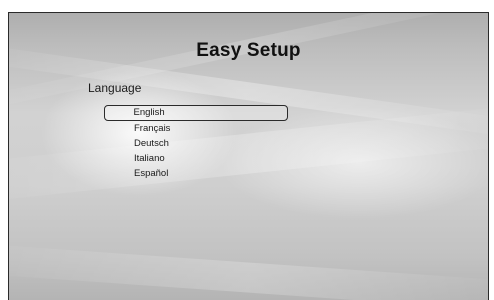 Image resolution: width=494 pixels, height=300 pixels. I want to click on language-option-english: English, so click(196, 113).